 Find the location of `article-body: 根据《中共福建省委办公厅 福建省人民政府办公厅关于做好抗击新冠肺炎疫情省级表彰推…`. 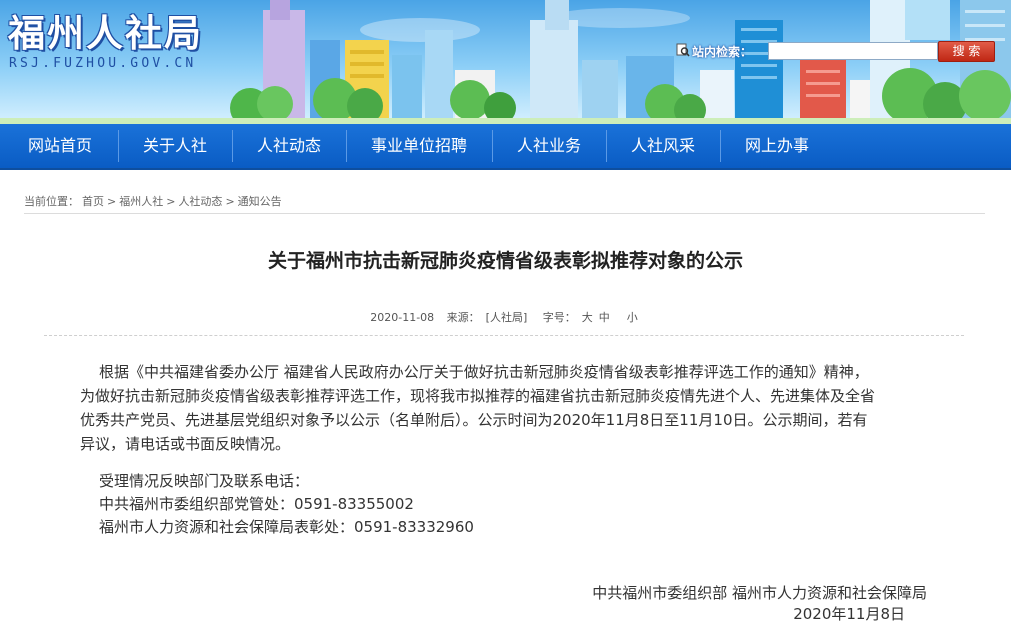

article-body: 根据《中共福建省委办公厅 福建省人民政府办公厅关于做好抗击新冠肺炎疫情省级表彰推… is located at coordinates (510, 408).